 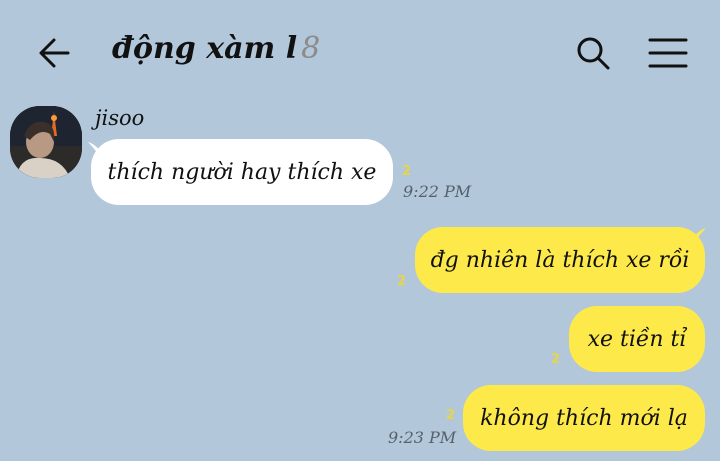 I want to click on back-button, so click(x=55, y=53).